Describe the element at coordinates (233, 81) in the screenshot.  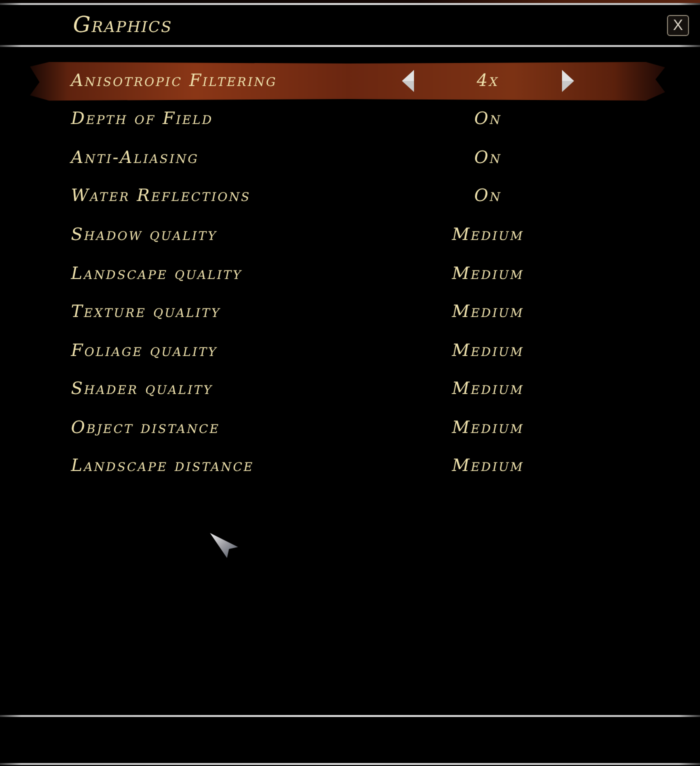
I see `setting-label: Anisotropic Filtering` at that location.